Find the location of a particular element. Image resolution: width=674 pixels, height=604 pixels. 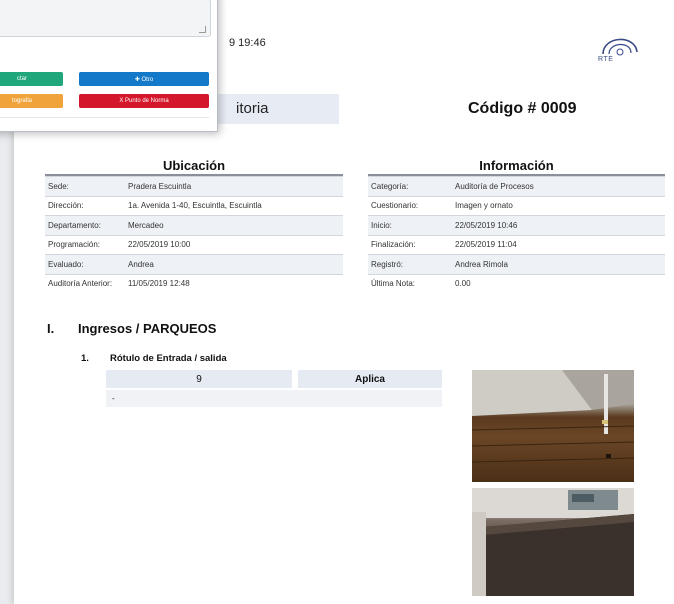

informacion-heading: Información is located at coordinates (516, 165).